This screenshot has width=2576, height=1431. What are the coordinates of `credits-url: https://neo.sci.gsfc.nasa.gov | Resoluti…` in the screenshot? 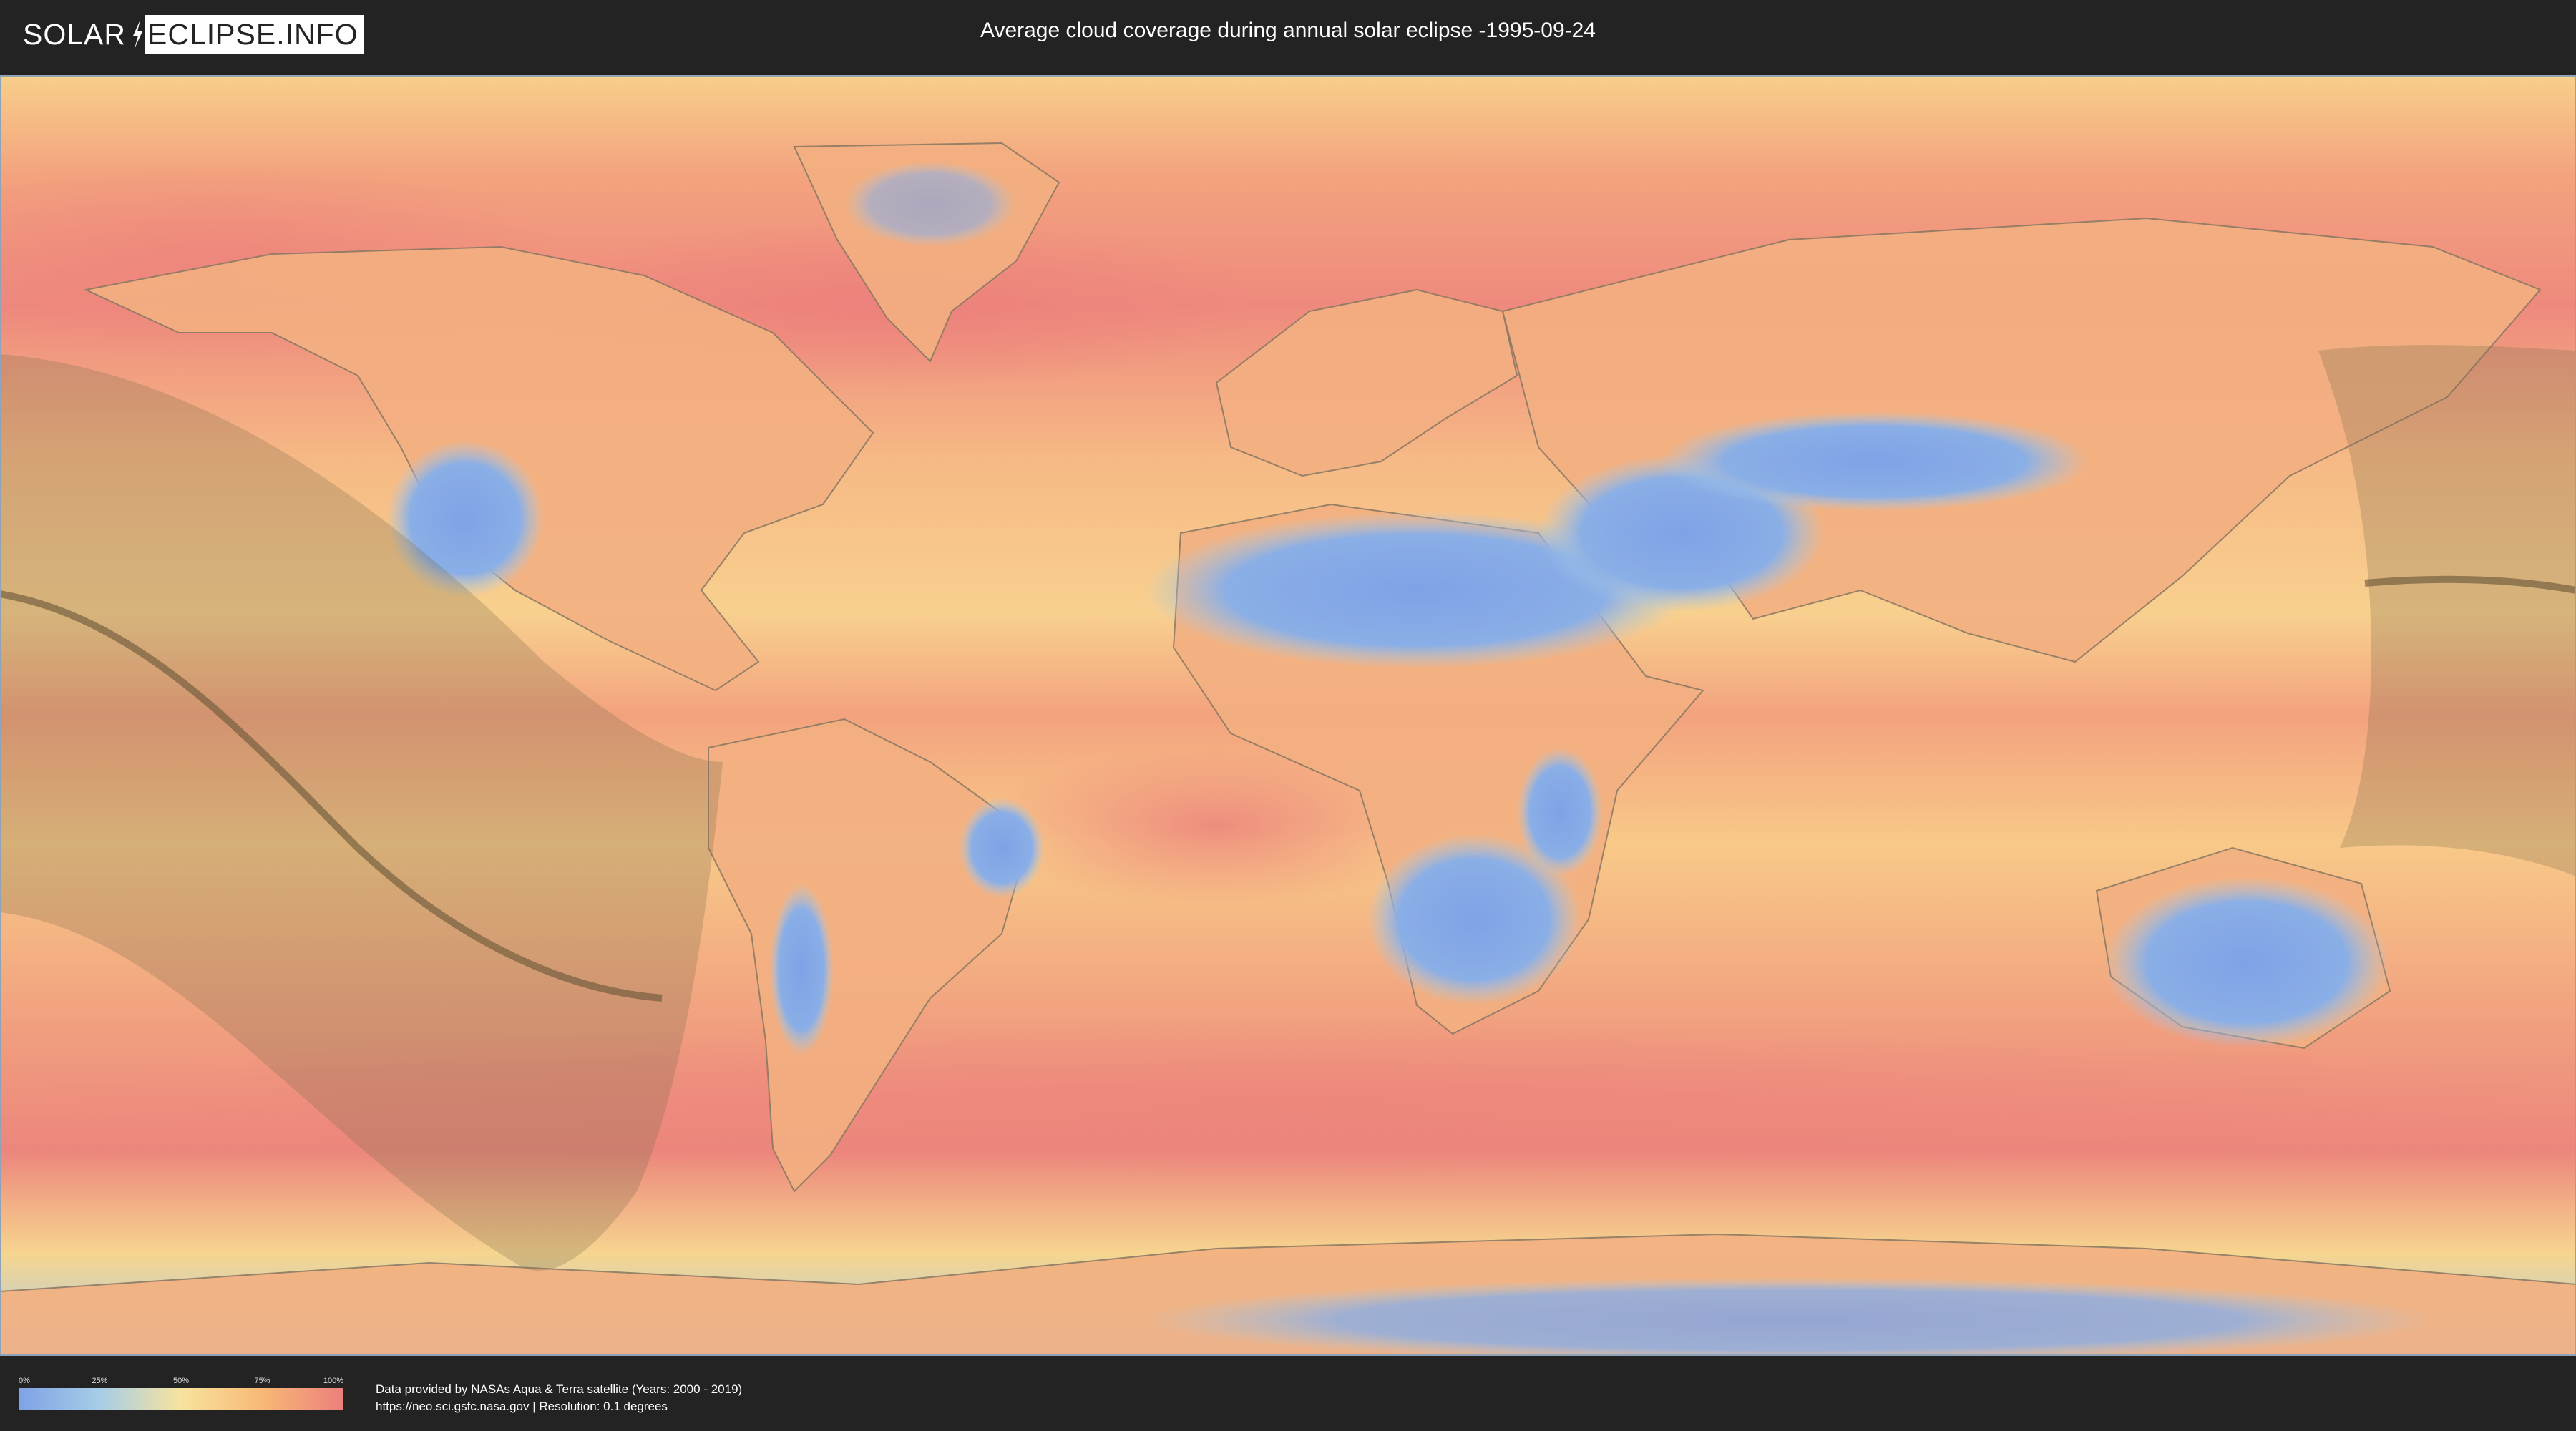 It's located at (559, 1406).